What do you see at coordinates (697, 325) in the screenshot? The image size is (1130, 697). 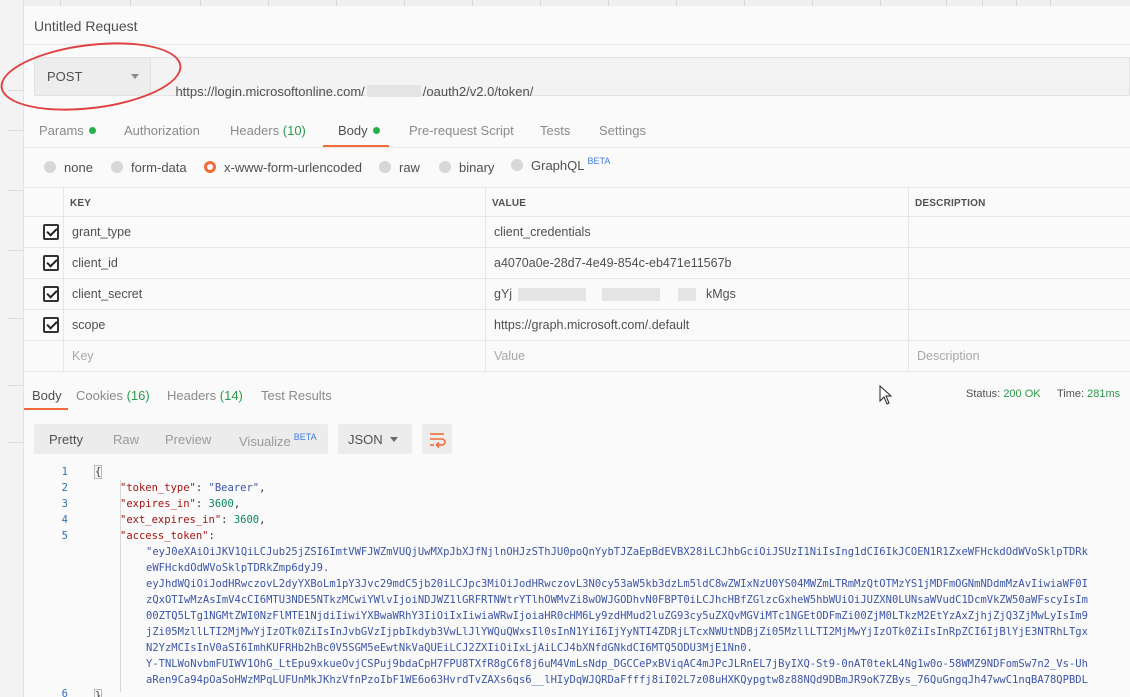 I see `value-cell: https://graph.microsoft.com/.default` at bounding box center [697, 325].